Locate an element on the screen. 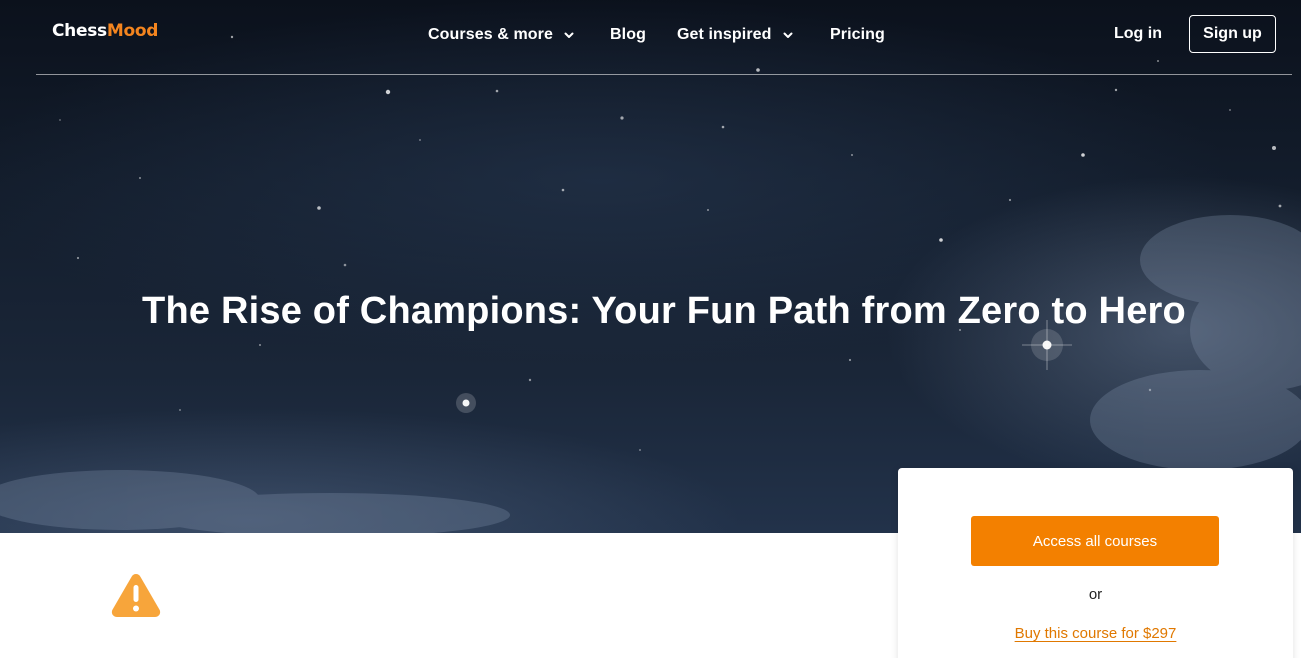  nav-item-pricing: Pricing is located at coordinates (857, 35).